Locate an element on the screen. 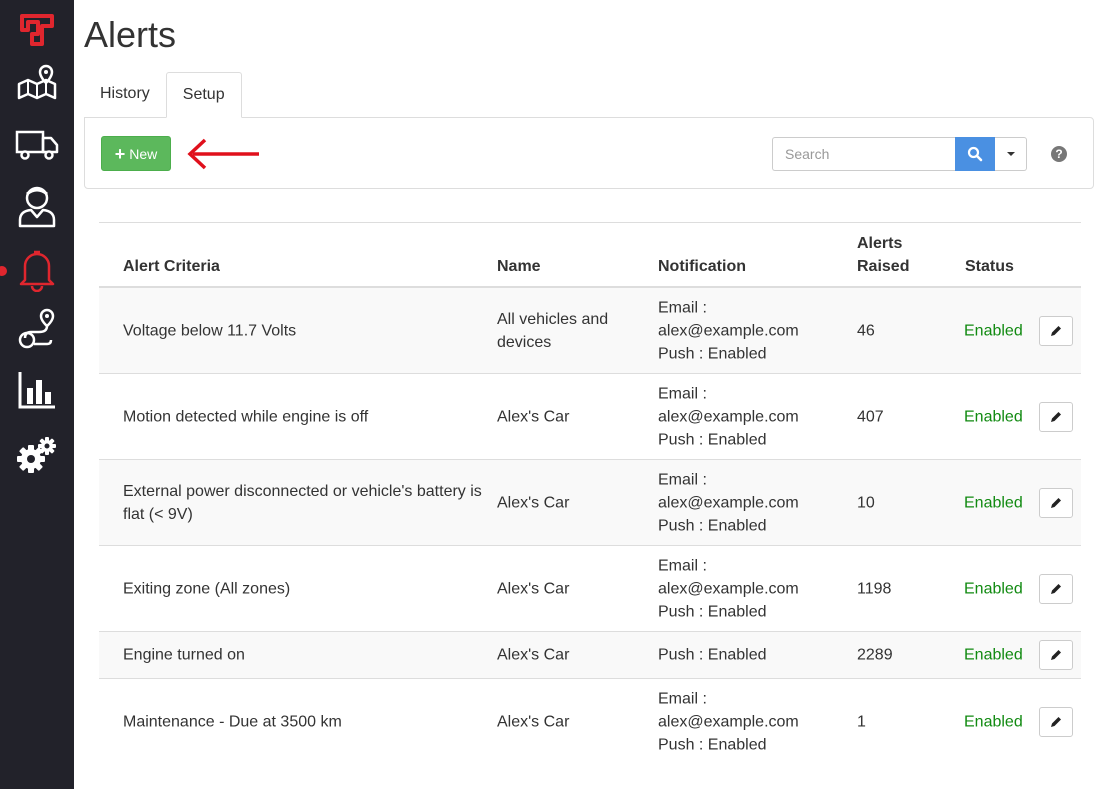  alerts-raised: 1 is located at coordinates (861, 721).